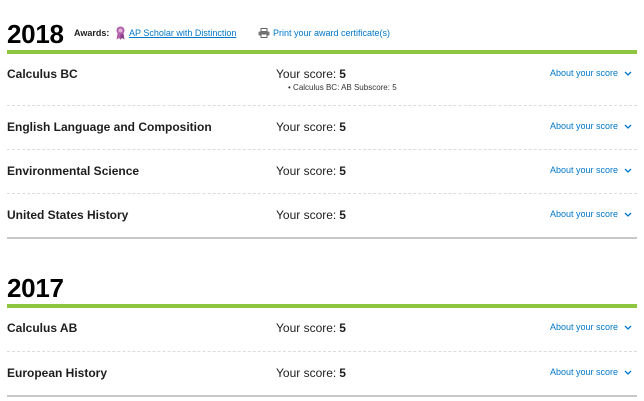 The image size is (644, 401). What do you see at coordinates (182, 33) in the screenshot?
I see `award-link: AP Scholar with Distinction` at bounding box center [182, 33].